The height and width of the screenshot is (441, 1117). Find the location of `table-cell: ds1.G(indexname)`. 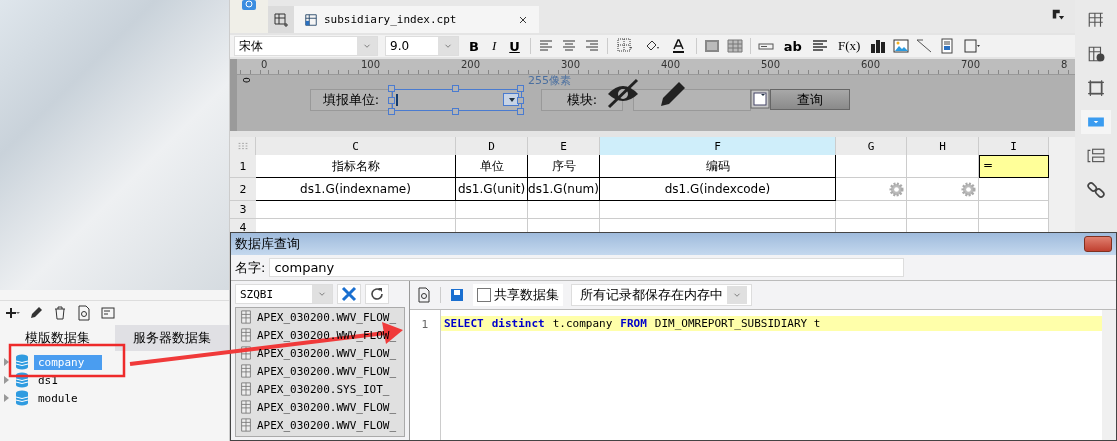

table-cell: ds1.G(indexname) is located at coordinates (356, 189).